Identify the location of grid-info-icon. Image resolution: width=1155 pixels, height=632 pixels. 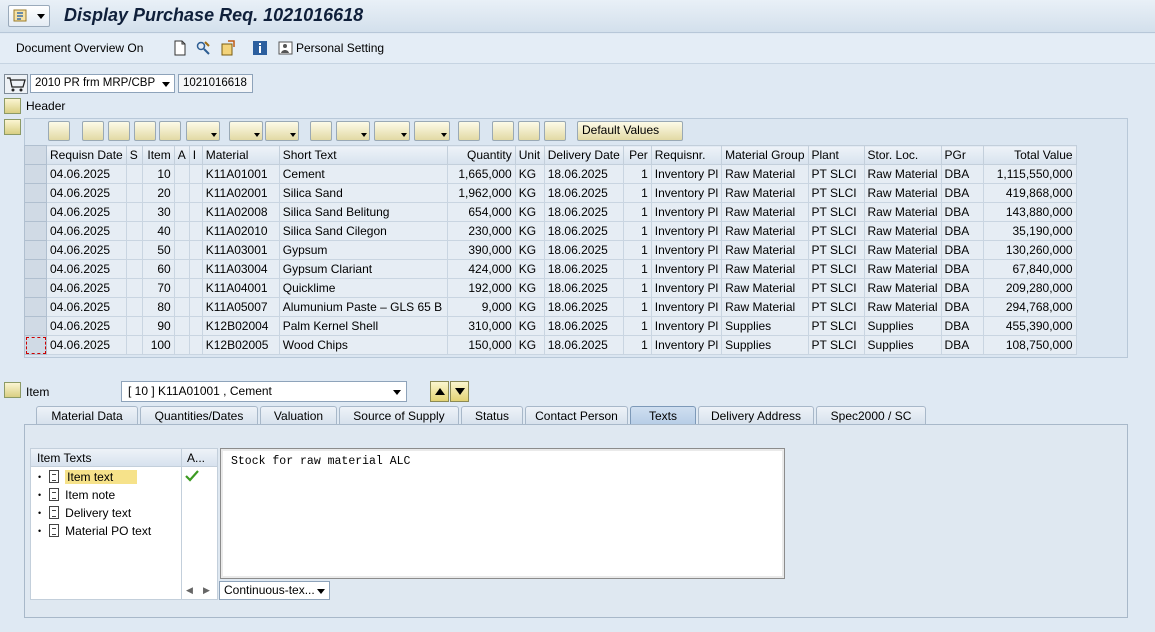
(469, 131).